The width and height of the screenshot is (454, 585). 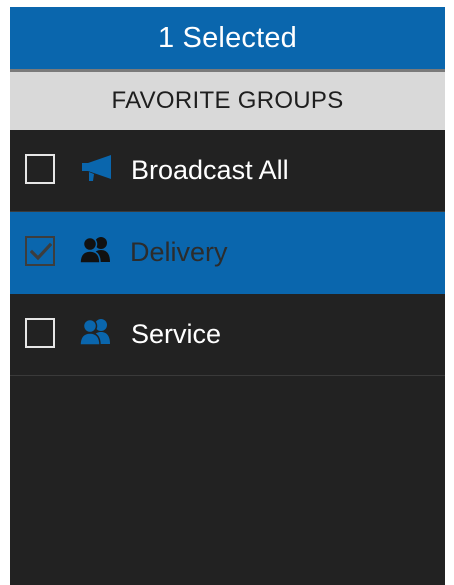 I want to click on selection-header: 1 Selected, so click(x=227, y=38).